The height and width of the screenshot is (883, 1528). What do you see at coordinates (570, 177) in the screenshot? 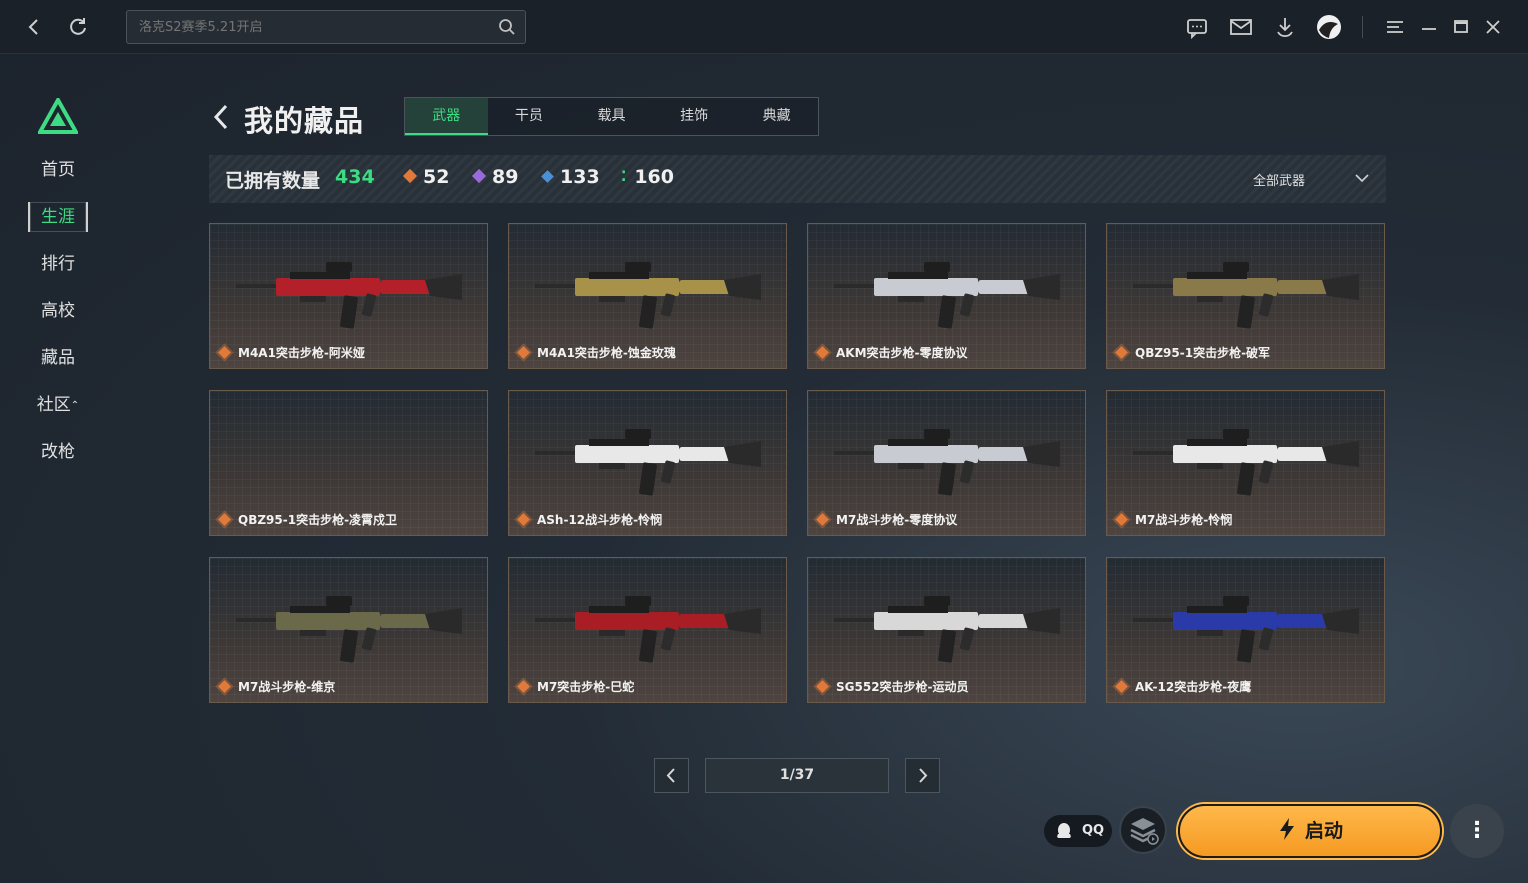
I see `rarity-count-blue: 133` at bounding box center [570, 177].